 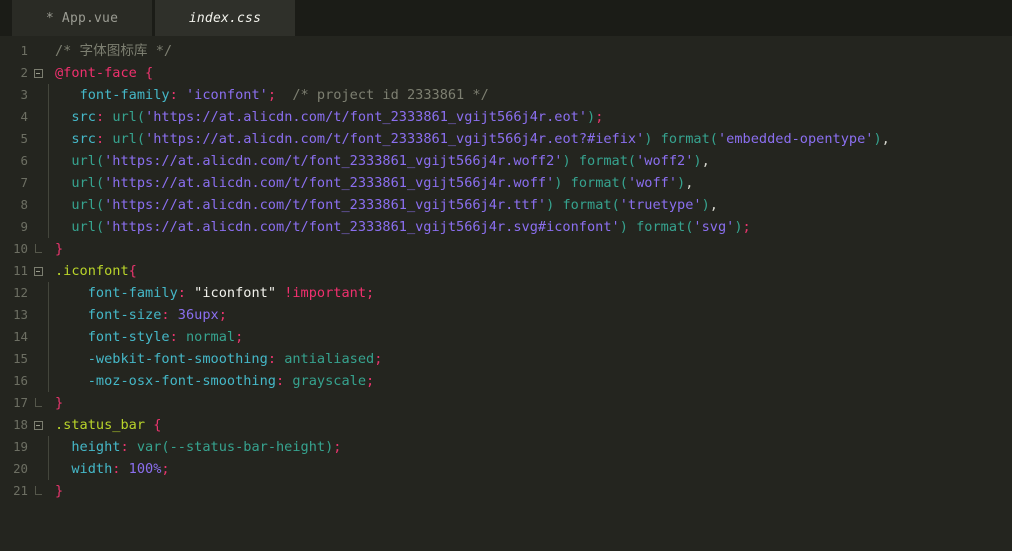 I want to click on code-line: 10 }, so click(x=506, y=249).